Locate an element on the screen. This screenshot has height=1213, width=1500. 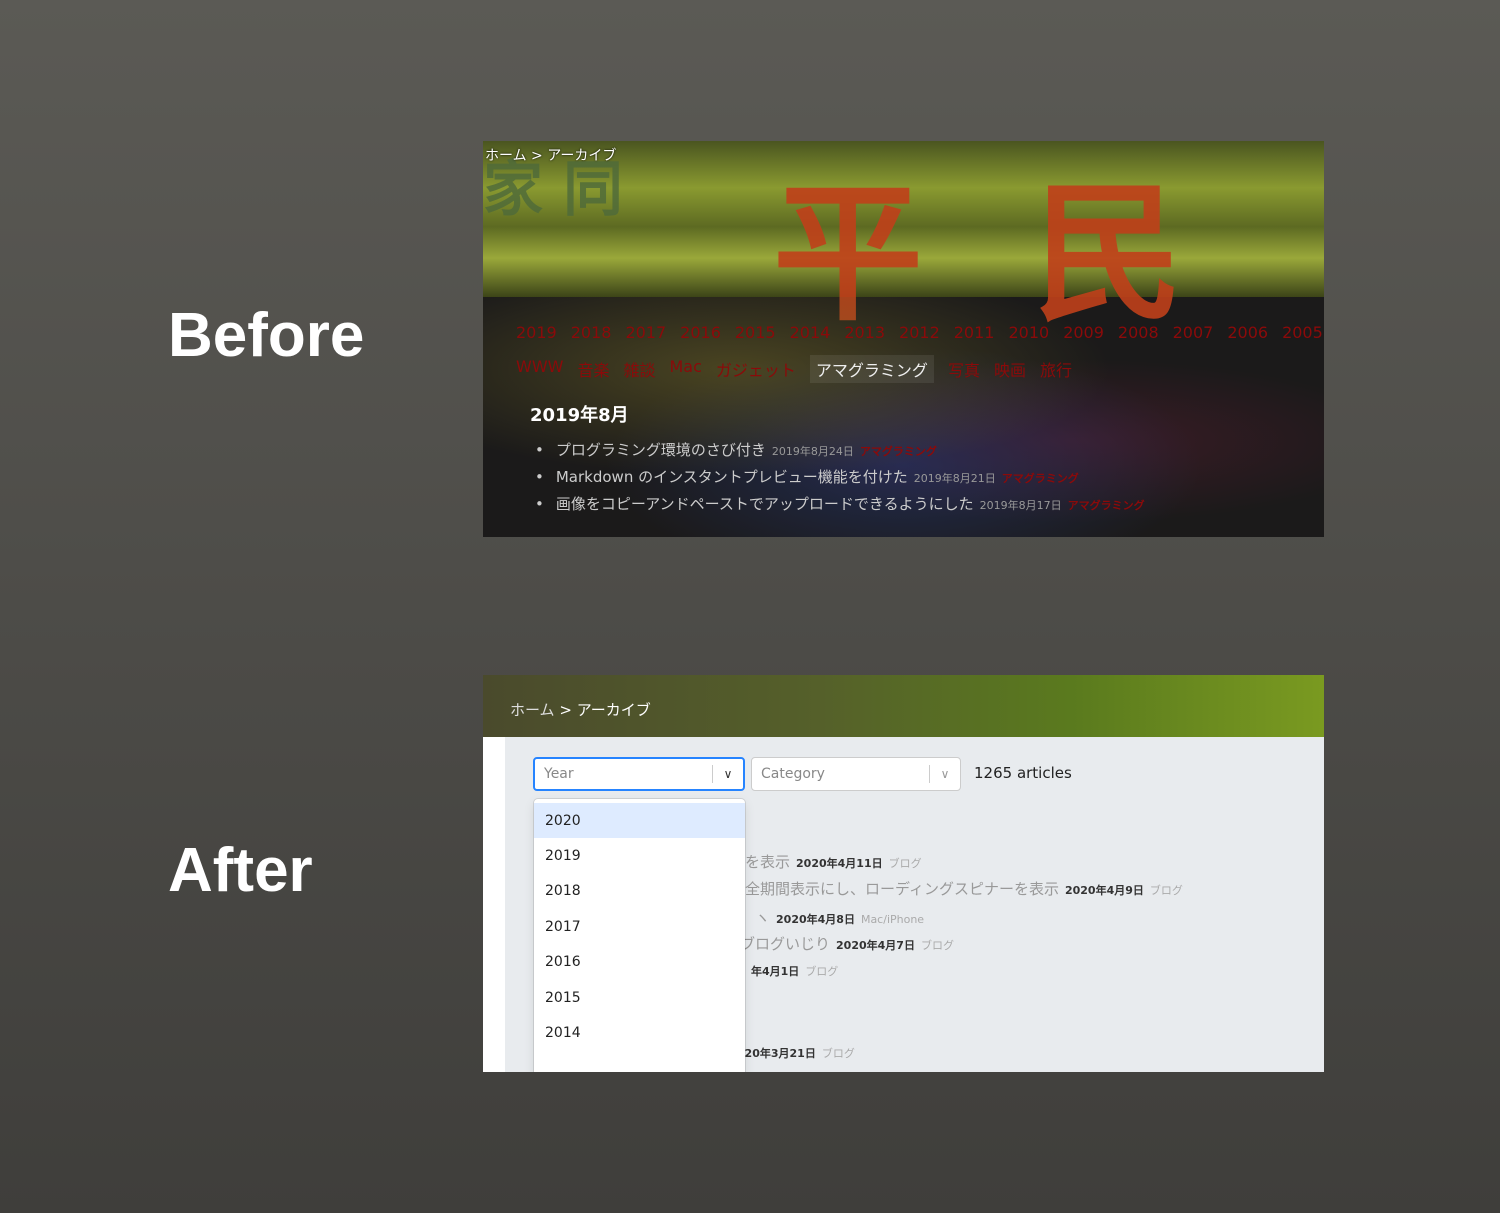
list-item: プログラミング環境のさび付き 2019年8月24日アマグラミング is located at coordinates (840, 452).